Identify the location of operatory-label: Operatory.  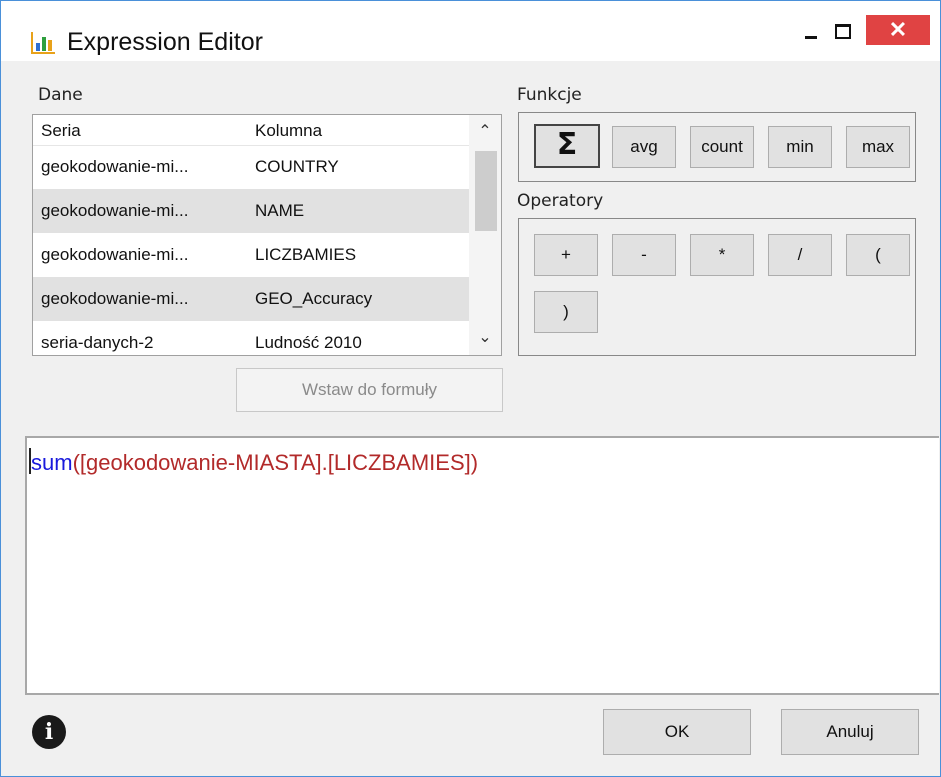
(560, 201).